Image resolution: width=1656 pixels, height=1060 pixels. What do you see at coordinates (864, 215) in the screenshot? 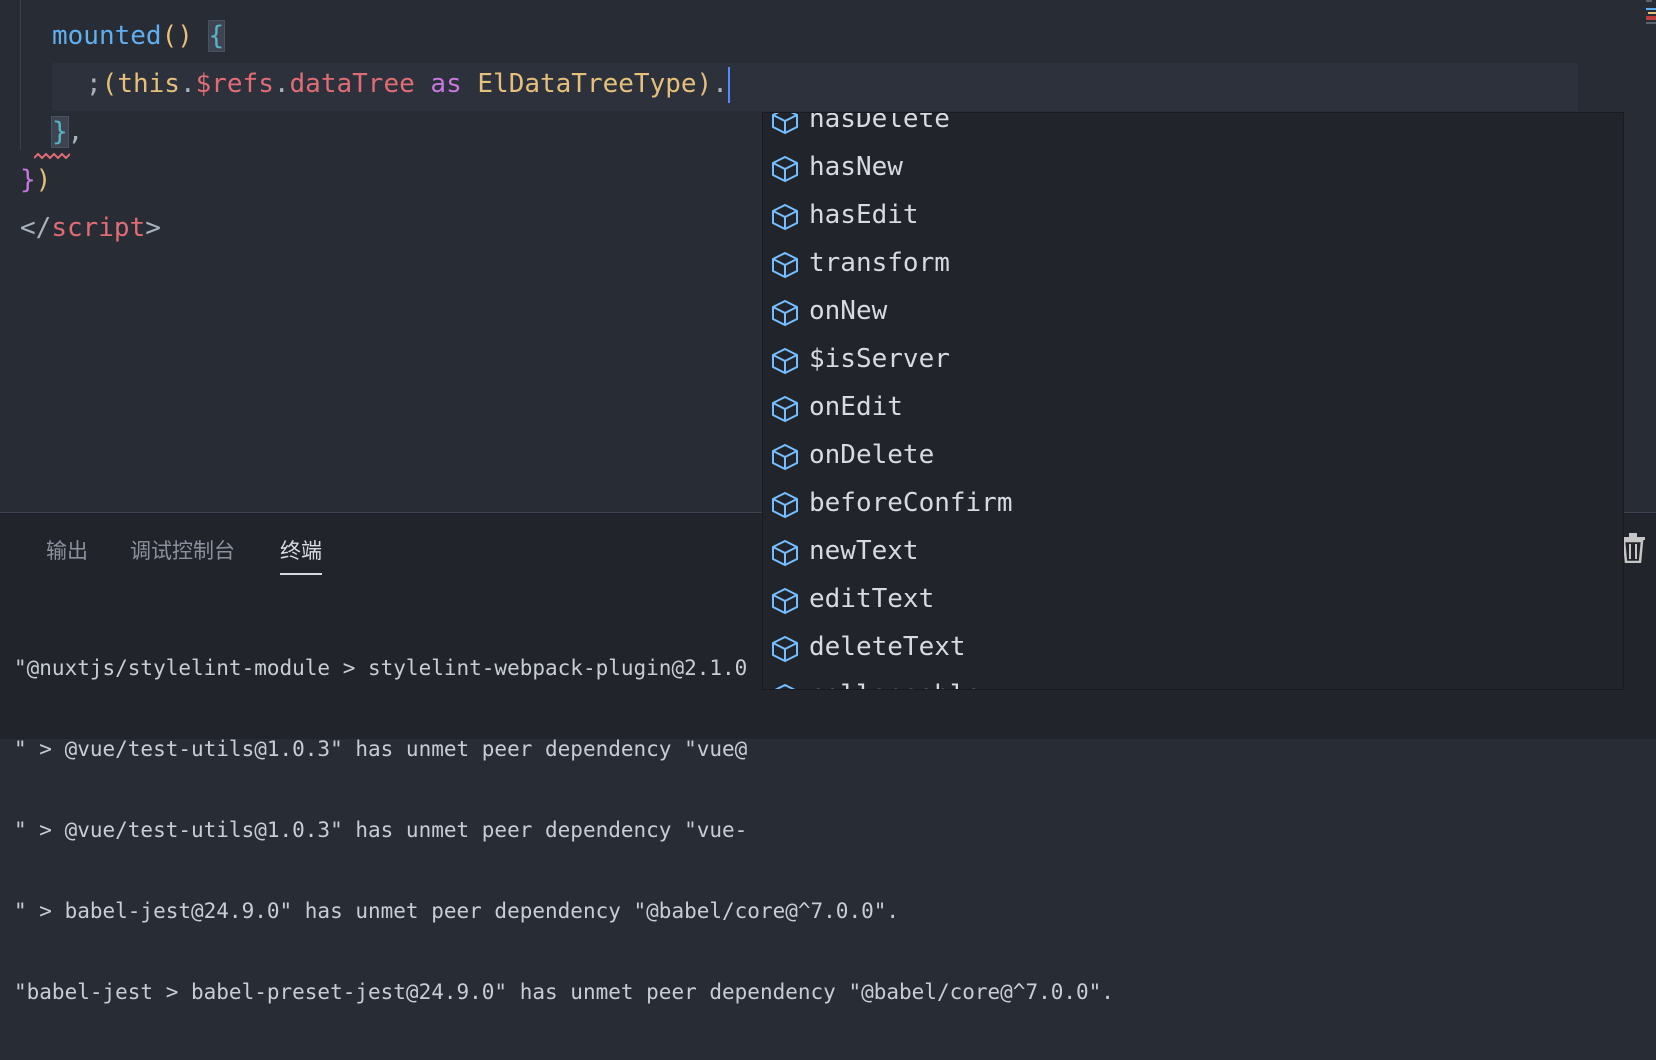
I see `suggestion-label: hasEdit` at bounding box center [864, 215].